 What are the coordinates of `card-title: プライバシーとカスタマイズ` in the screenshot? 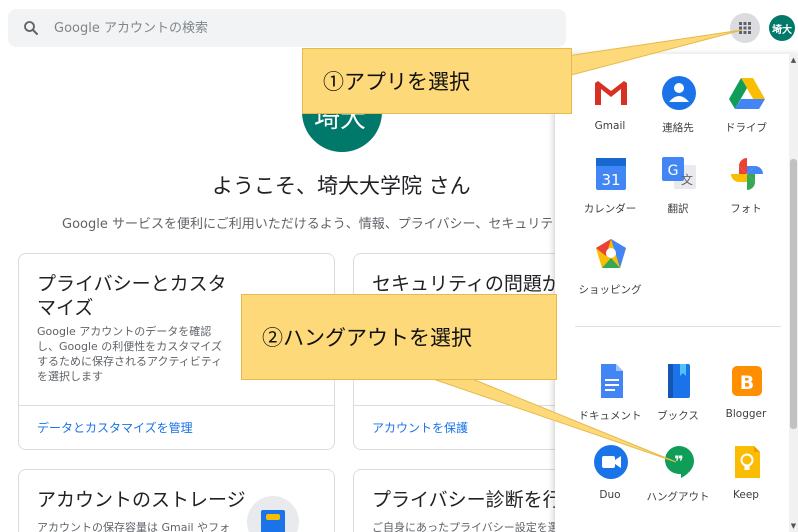 It's located at (132, 296).